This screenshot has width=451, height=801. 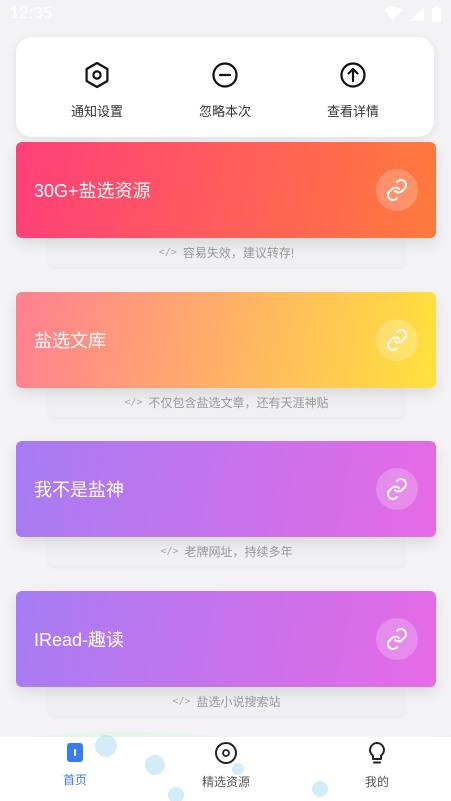 What do you see at coordinates (96, 111) in the screenshot?
I see `notification-settings-label: 通知设置` at bounding box center [96, 111].